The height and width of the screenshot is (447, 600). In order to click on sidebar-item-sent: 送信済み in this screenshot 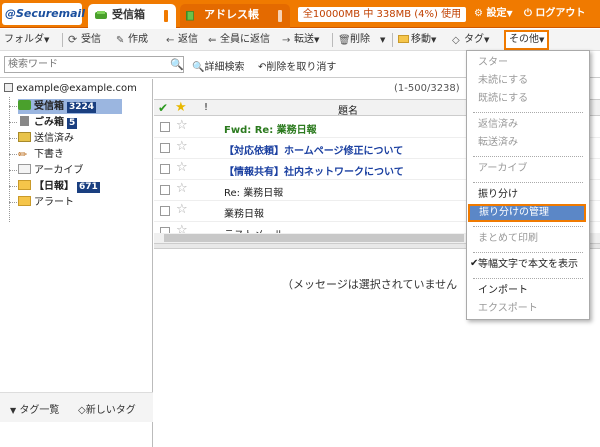, I will do `click(46, 138)`.